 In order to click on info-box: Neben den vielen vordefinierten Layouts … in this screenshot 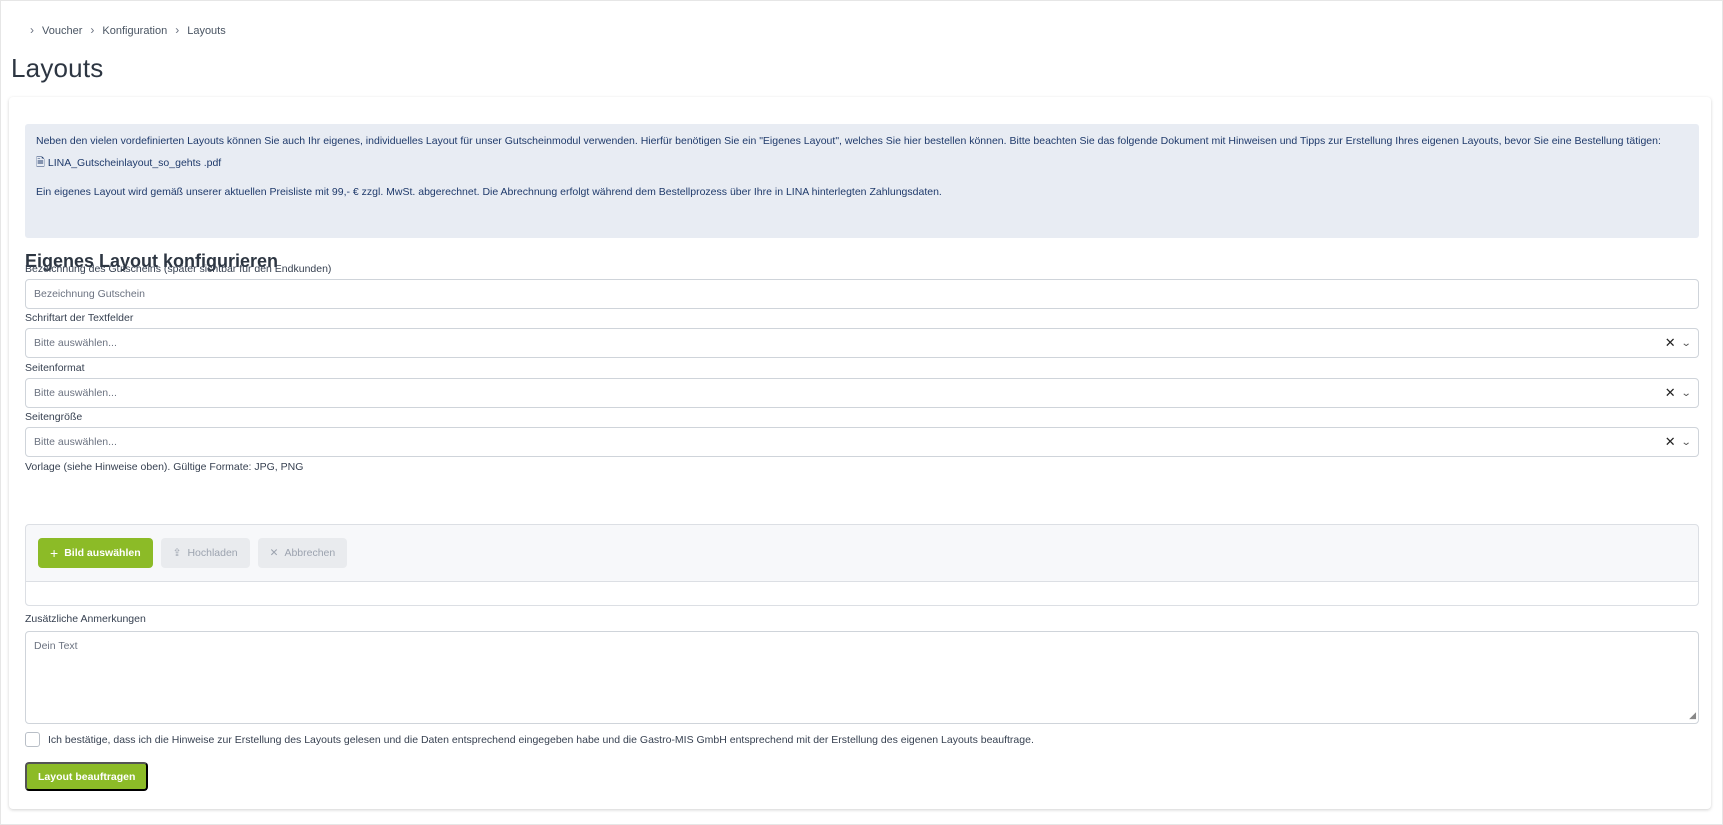, I will do `click(862, 181)`.